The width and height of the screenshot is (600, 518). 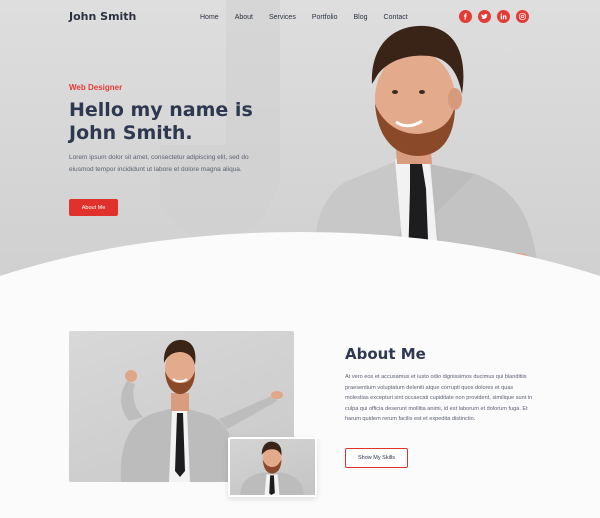 What do you see at coordinates (272, 467) in the screenshot?
I see `about-photo-small` at bounding box center [272, 467].